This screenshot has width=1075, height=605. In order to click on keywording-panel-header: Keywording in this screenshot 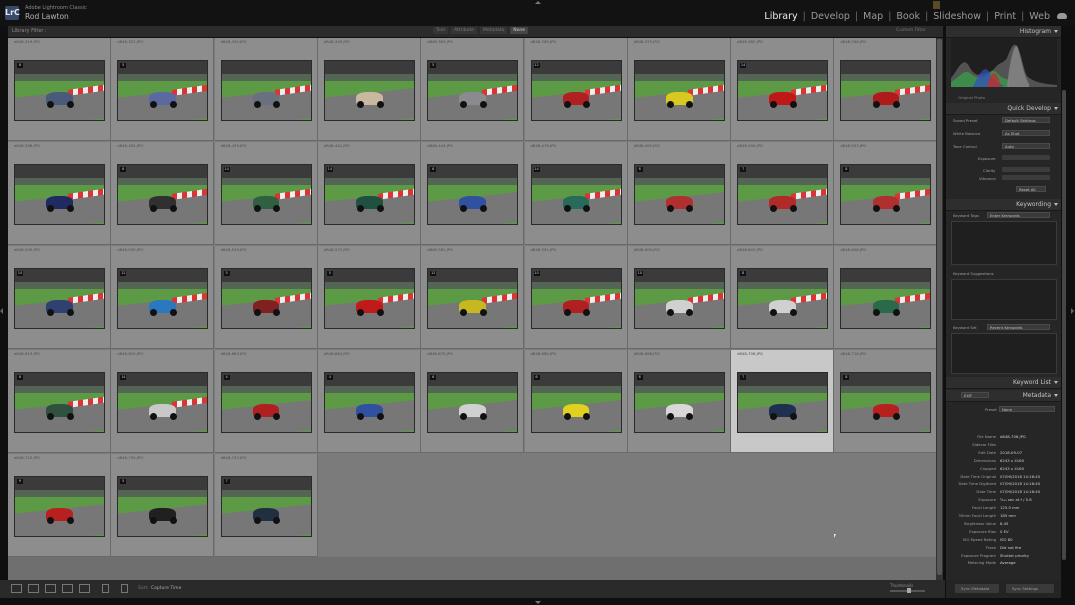, I will do `click(1003, 205)`.